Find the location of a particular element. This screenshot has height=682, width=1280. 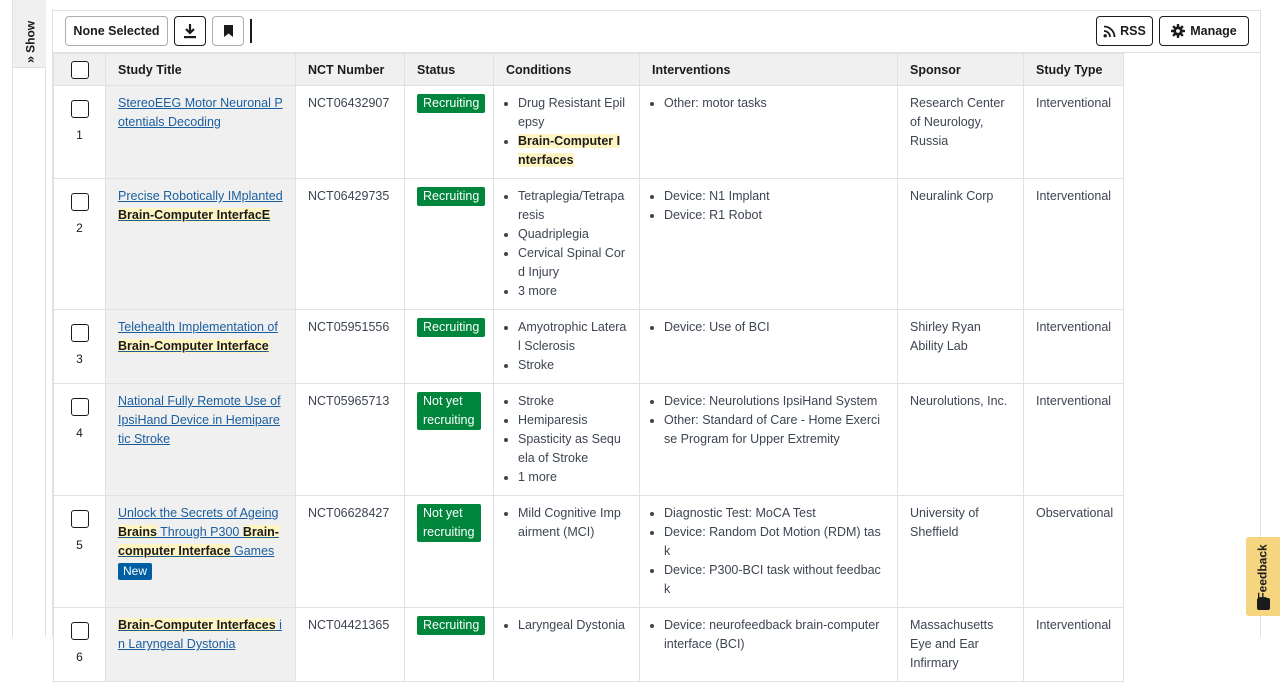

status-badge: Not yet recruiting is located at coordinates (449, 523).